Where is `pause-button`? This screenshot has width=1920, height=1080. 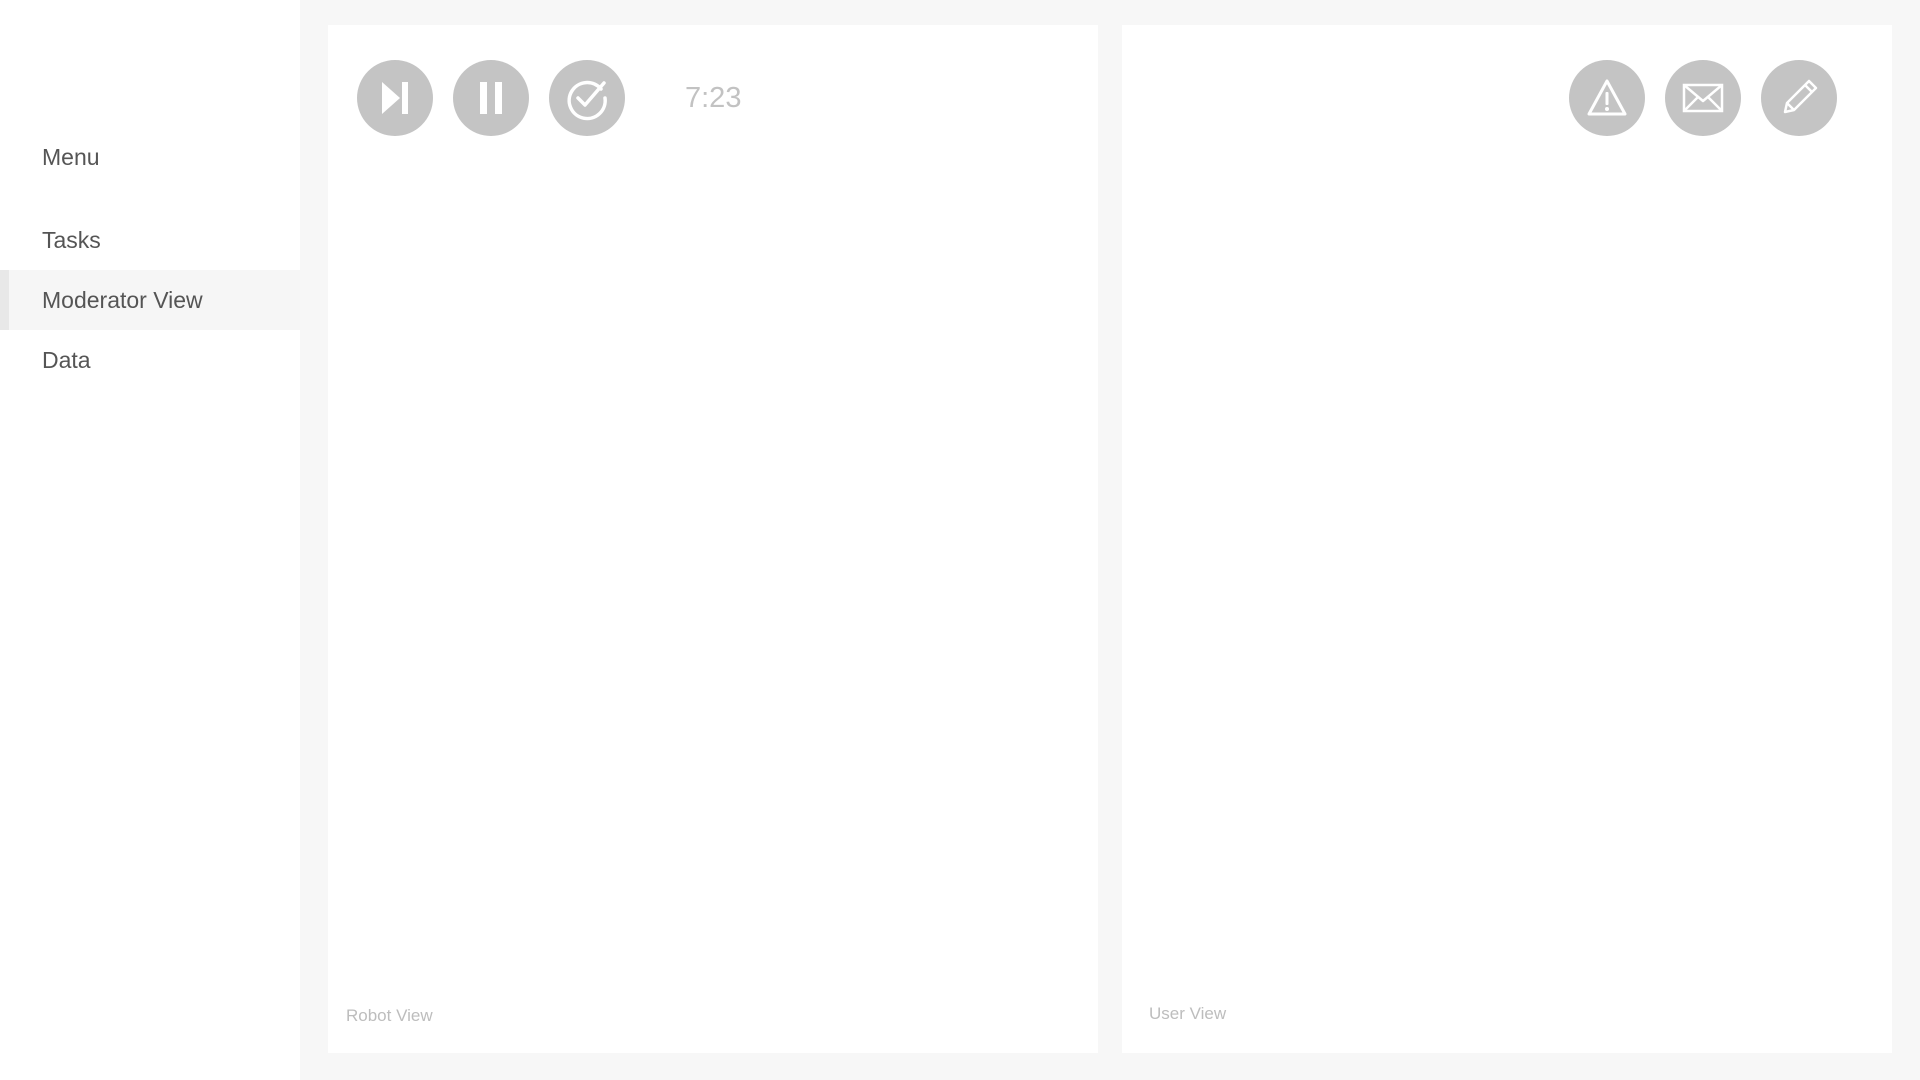
pause-button is located at coordinates (491, 98).